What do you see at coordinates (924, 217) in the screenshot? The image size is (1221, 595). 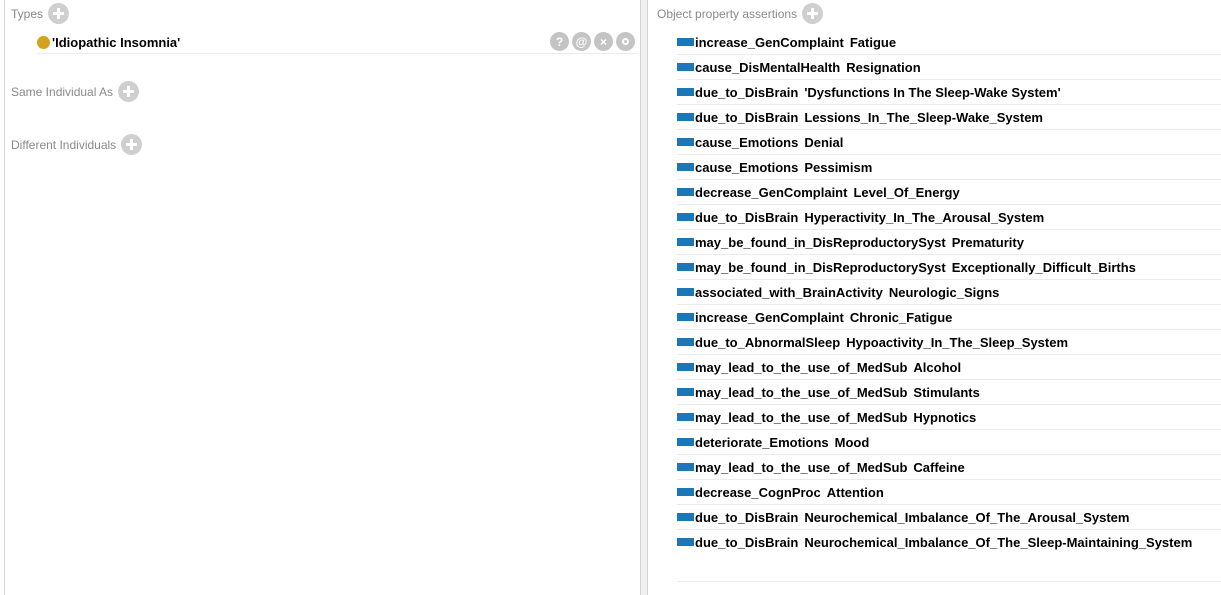 I see `assertion-value: Hyperactivity_In_The_Arousal_System` at bounding box center [924, 217].